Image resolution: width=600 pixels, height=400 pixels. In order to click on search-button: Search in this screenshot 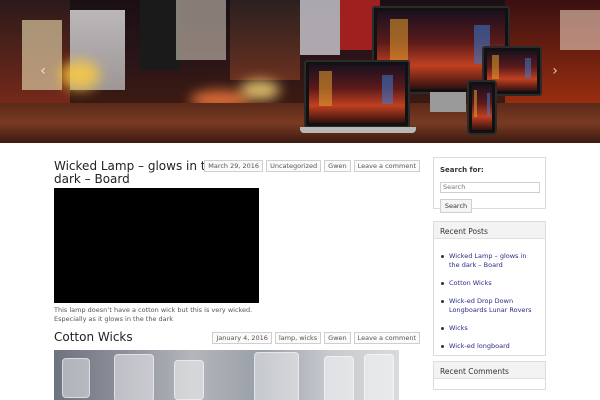, I will do `click(456, 206)`.